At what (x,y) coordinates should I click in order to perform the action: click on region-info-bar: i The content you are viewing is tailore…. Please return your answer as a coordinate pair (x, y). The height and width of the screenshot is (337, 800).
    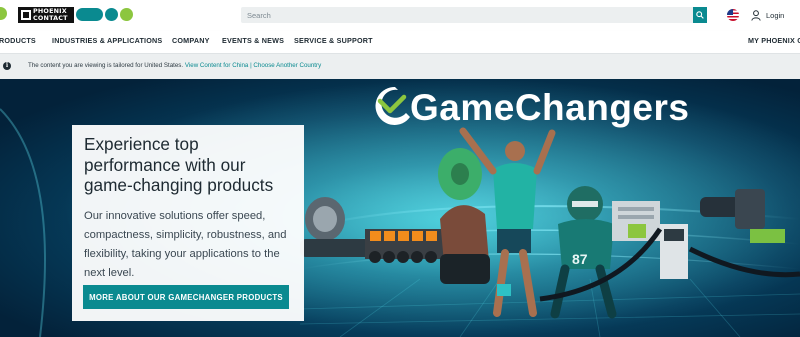
    Looking at the image, I should click on (400, 66).